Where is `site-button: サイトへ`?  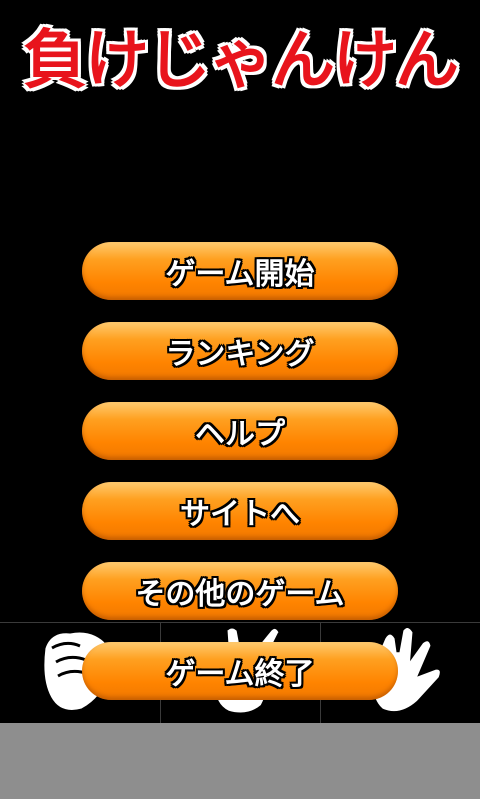
site-button: サイトへ is located at coordinates (240, 511).